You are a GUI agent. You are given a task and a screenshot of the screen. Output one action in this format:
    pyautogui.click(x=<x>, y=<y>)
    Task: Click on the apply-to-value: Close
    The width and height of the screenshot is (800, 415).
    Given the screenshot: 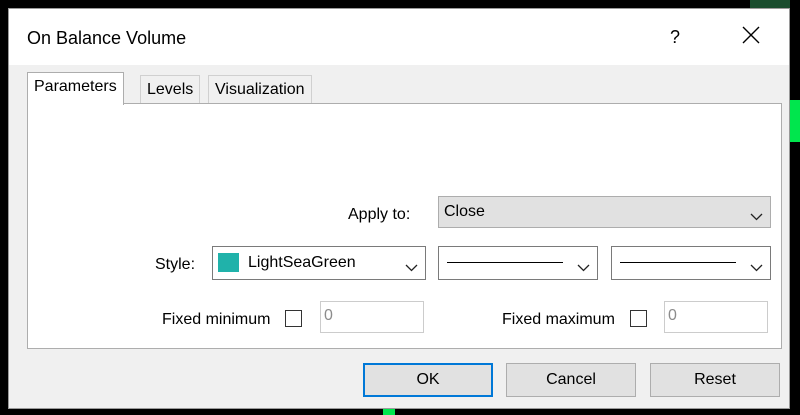 What is the action you would take?
    pyautogui.click(x=464, y=211)
    